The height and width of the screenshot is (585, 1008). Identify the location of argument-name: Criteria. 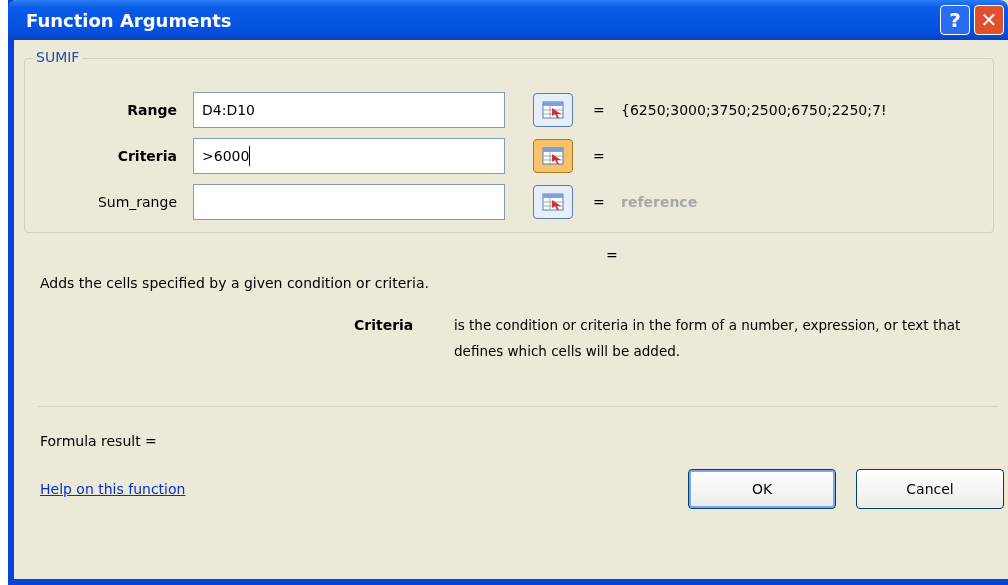
(384, 326).